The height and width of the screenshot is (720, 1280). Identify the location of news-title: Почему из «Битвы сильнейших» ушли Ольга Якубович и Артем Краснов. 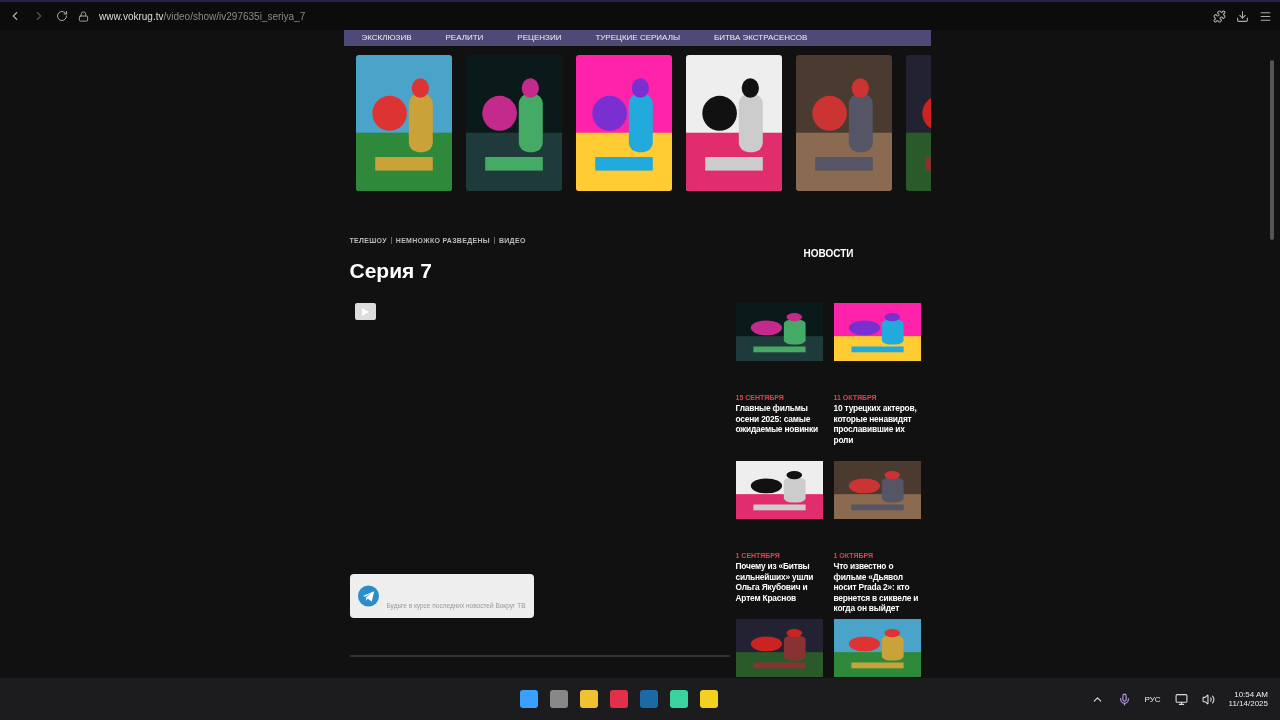
(779, 582).